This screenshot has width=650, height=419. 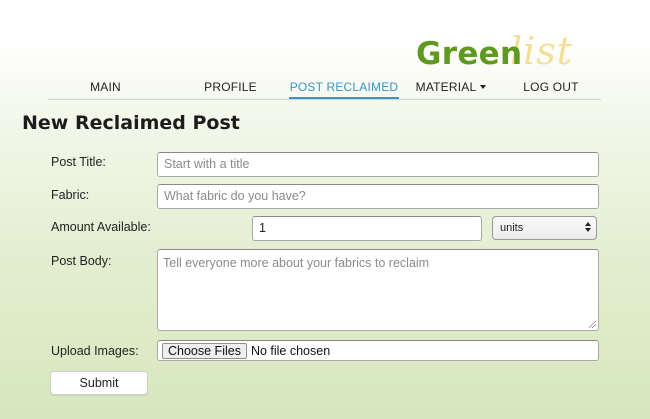 I want to click on nav-profile: PROFILE, so click(x=230, y=88).